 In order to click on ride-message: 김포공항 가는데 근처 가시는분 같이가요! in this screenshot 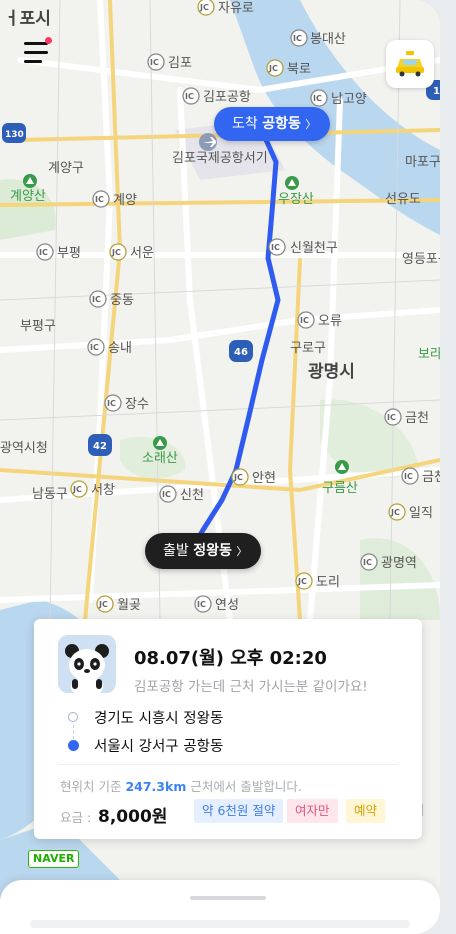, I will do `click(251, 687)`.